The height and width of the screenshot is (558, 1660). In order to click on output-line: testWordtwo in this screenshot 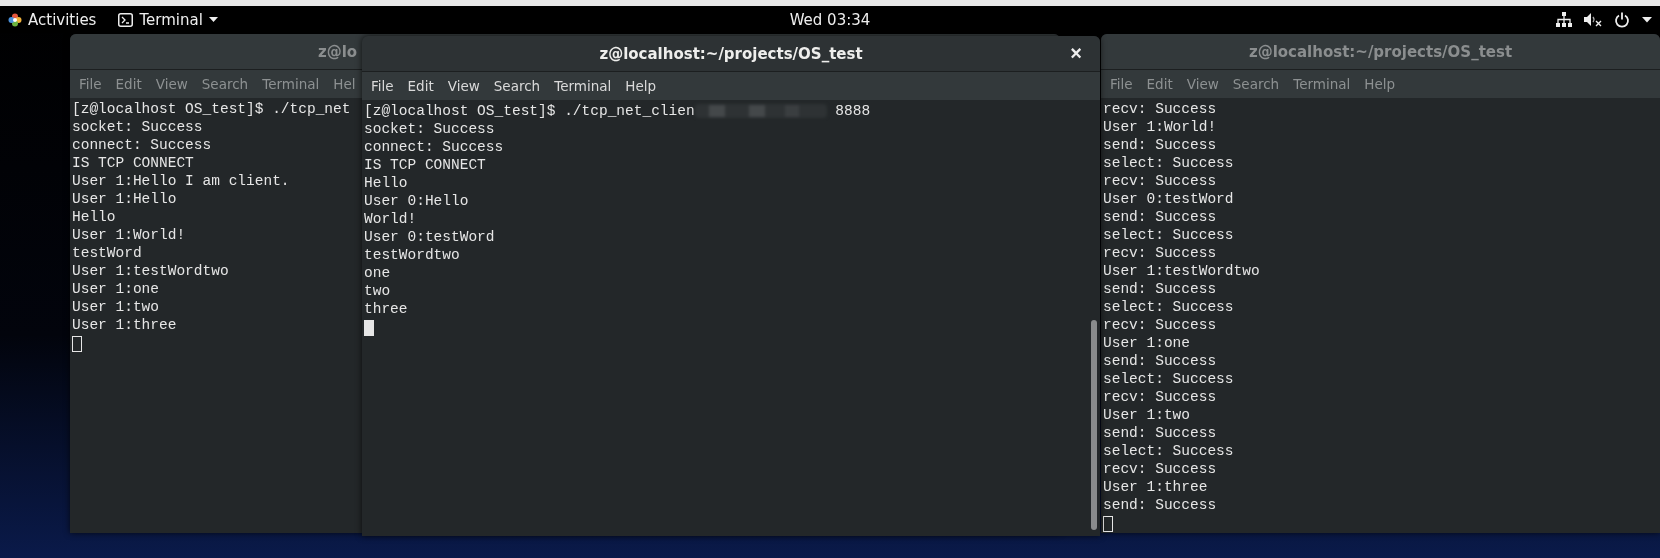, I will do `click(412, 255)`.